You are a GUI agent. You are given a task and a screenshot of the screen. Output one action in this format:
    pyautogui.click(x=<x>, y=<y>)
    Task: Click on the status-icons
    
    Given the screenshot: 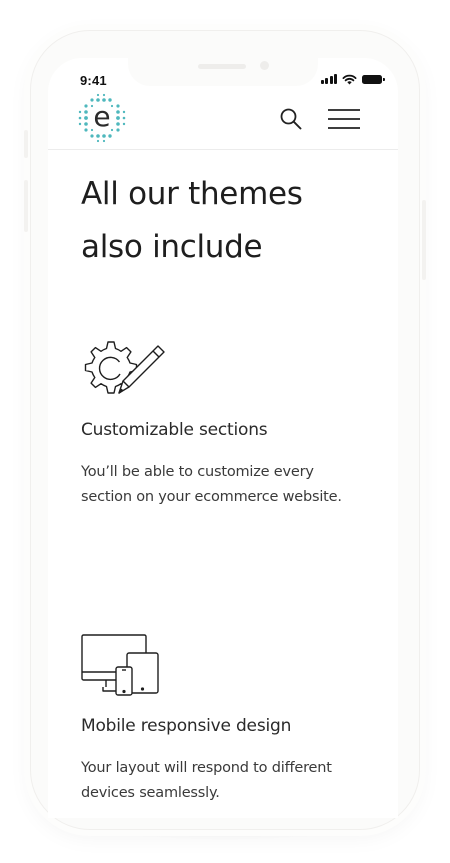 What is the action you would take?
    pyautogui.click(x=352, y=79)
    